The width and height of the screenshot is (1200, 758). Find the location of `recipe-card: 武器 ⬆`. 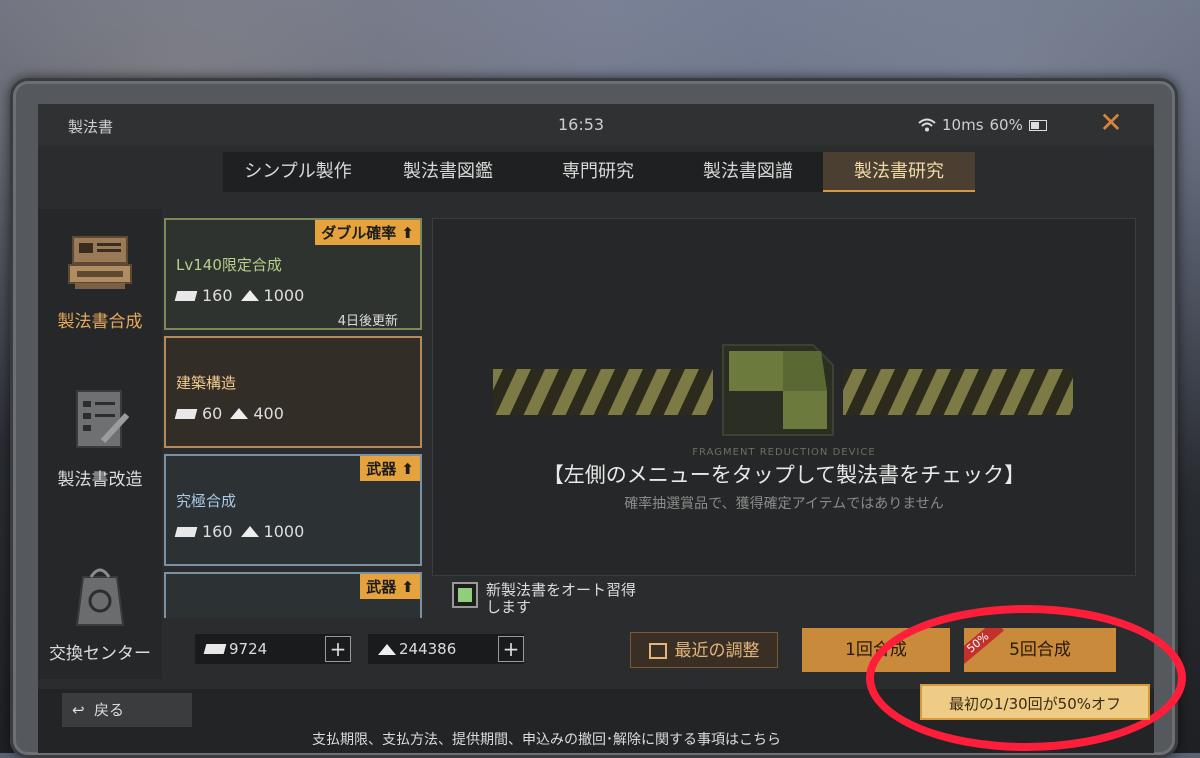

recipe-card: 武器 ⬆ is located at coordinates (293, 595).